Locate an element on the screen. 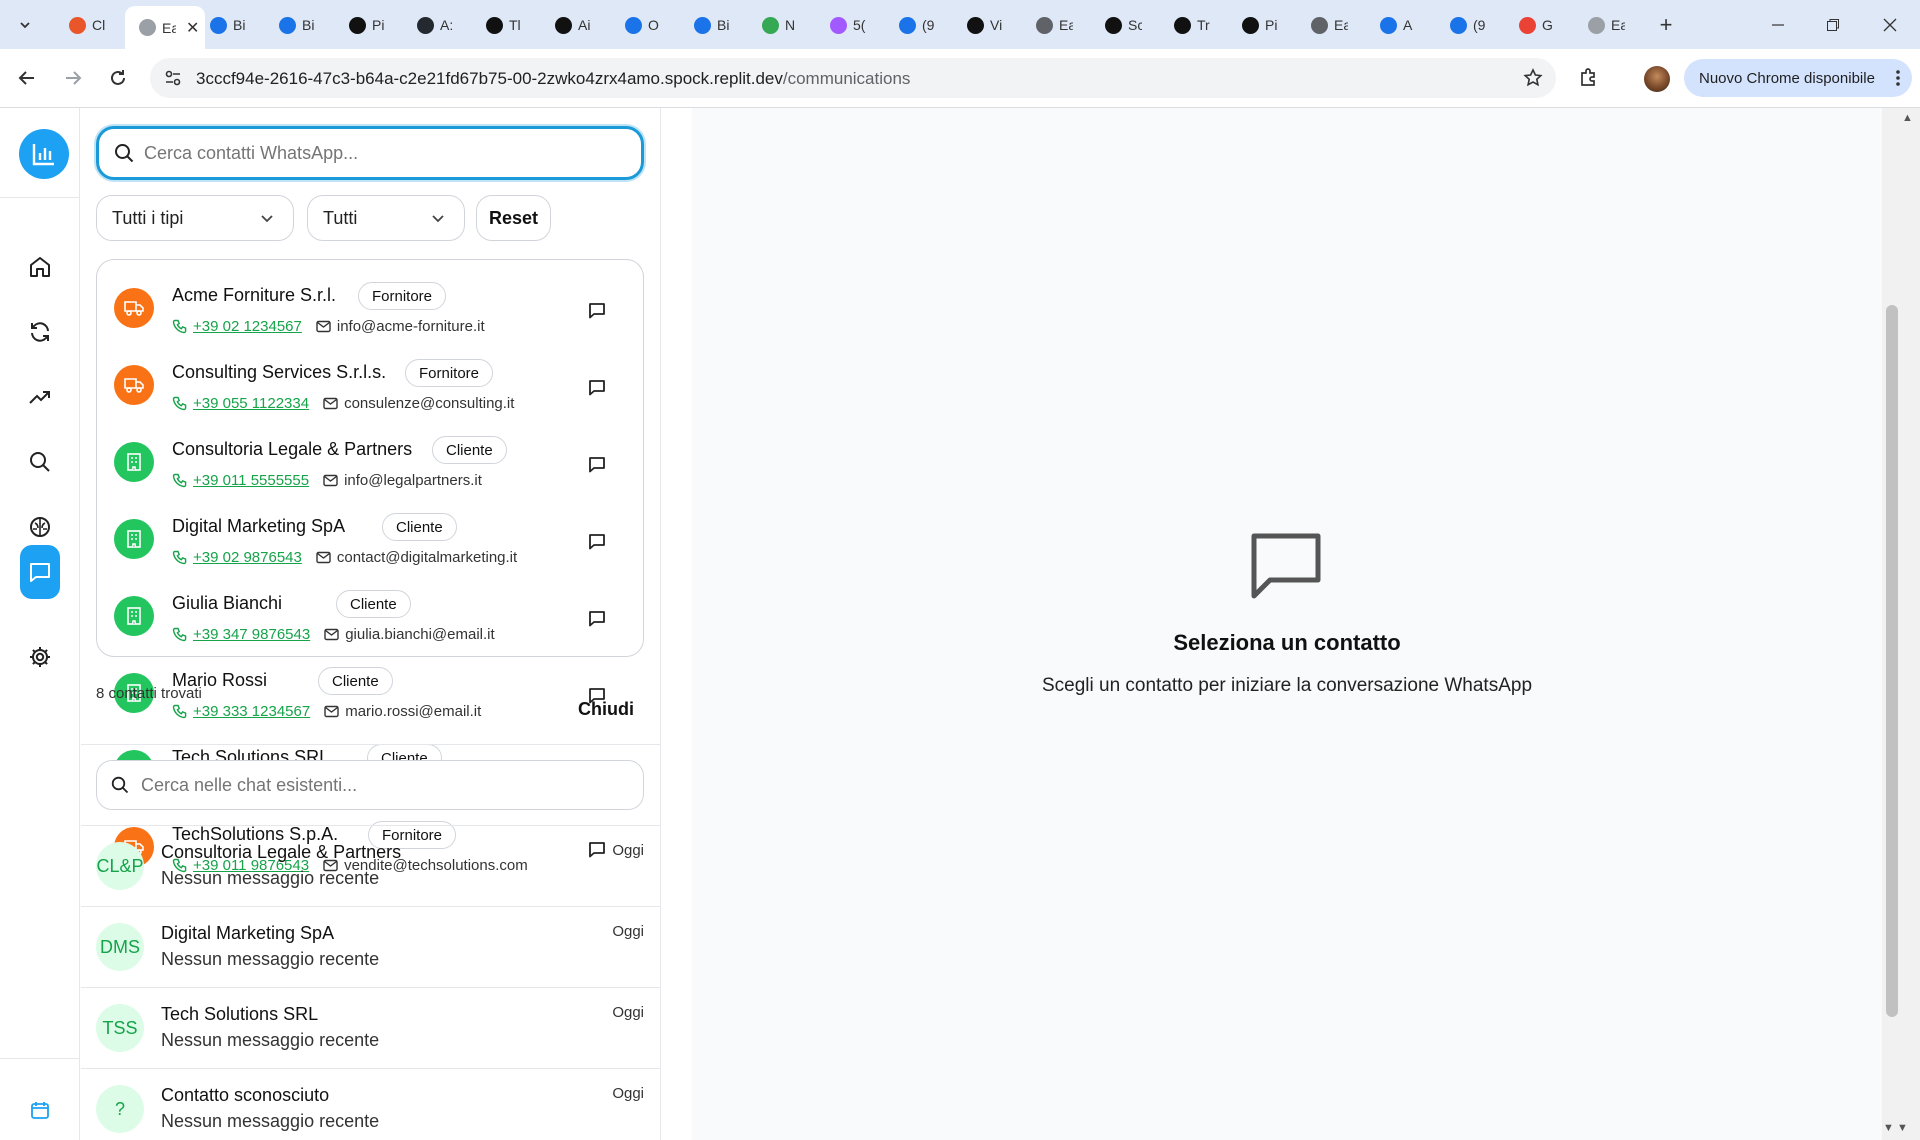 Image resolution: width=1920 pixels, height=1140 pixels. contact-details: +39 011 5555555 info@legalpartners.it is located at coordinates (327, 480).